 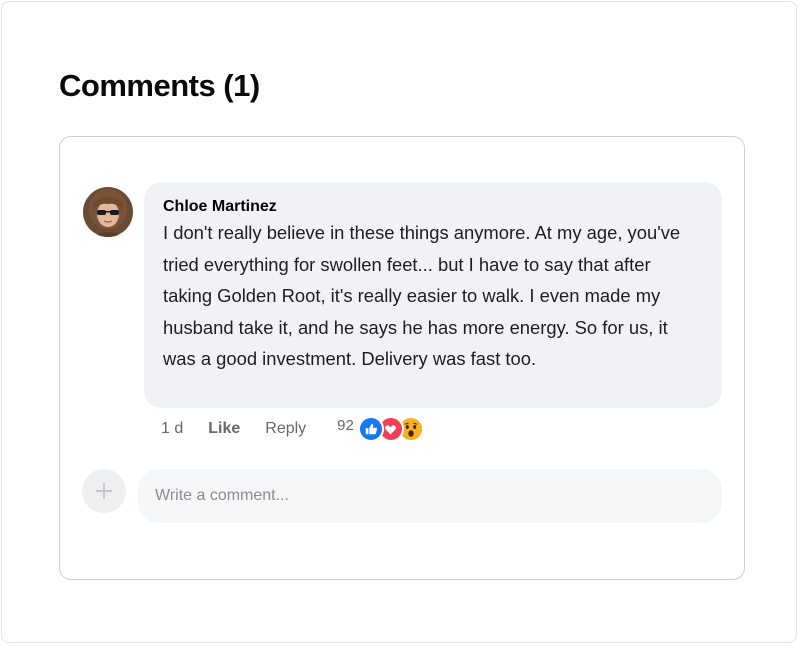 I want to click on reaction-count: 92, so click(x=345, y=425).